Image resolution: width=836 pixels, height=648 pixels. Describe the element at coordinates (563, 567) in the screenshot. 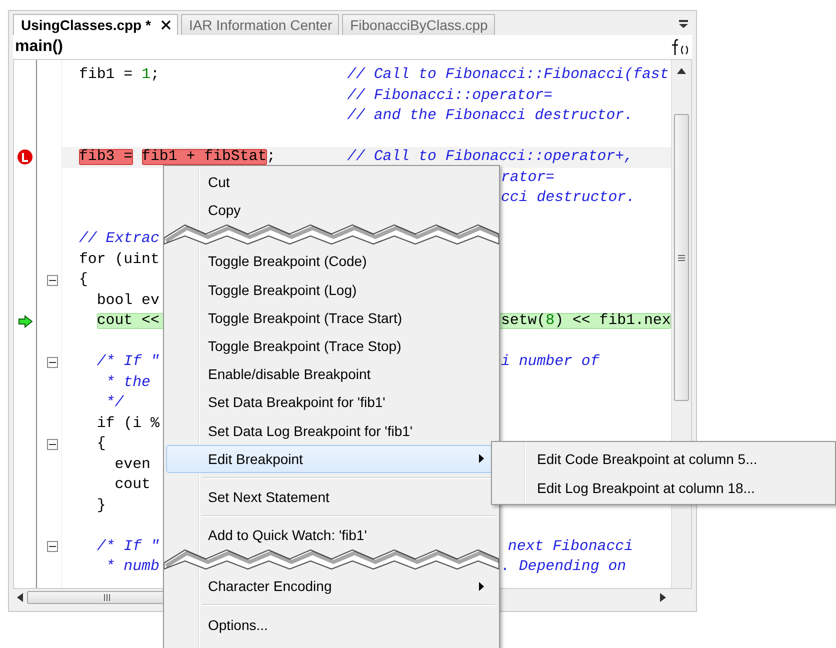

I see `code-comment: . Depending on` at that location.